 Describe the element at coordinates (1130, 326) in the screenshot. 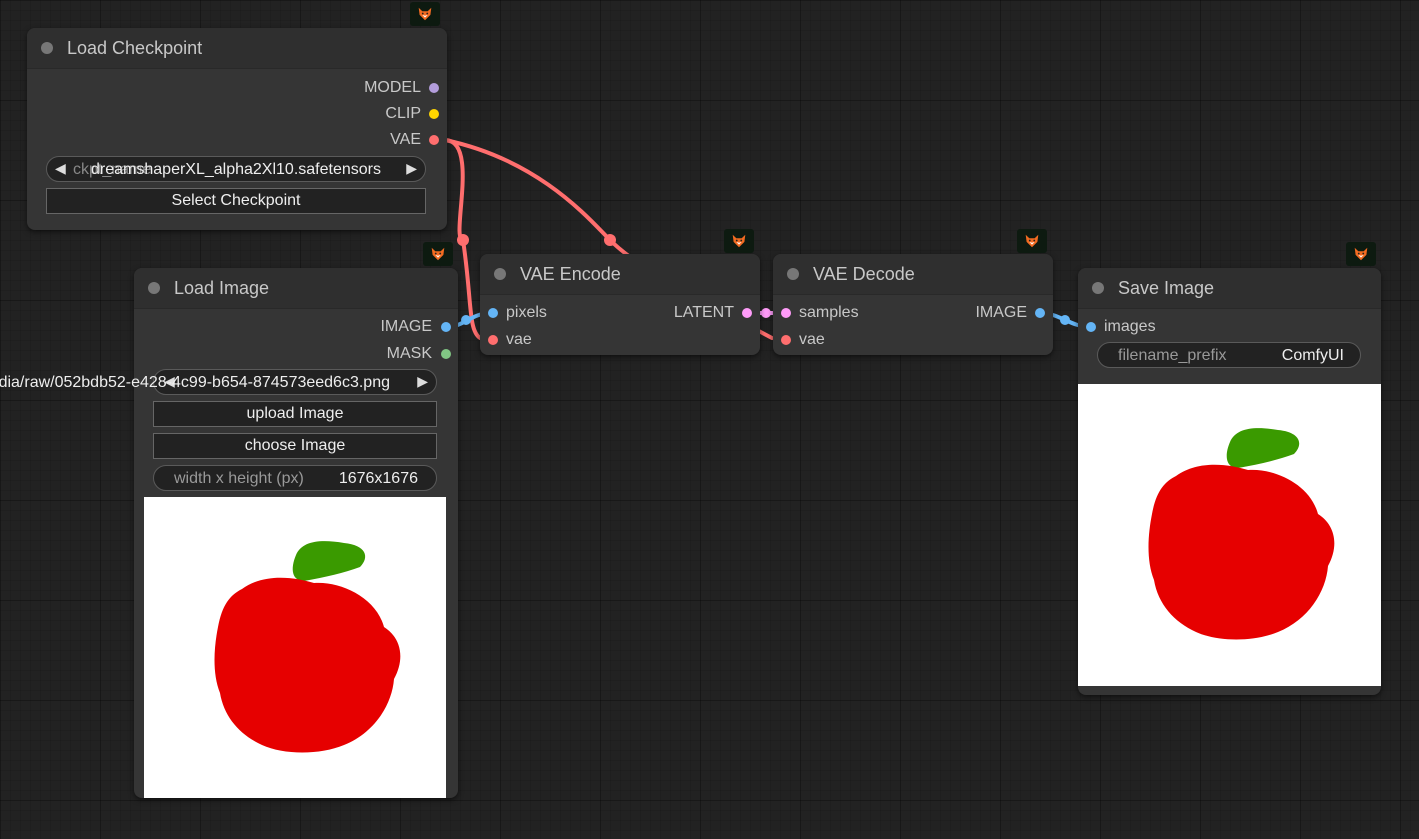

I see `input-images-label: images` at that location.